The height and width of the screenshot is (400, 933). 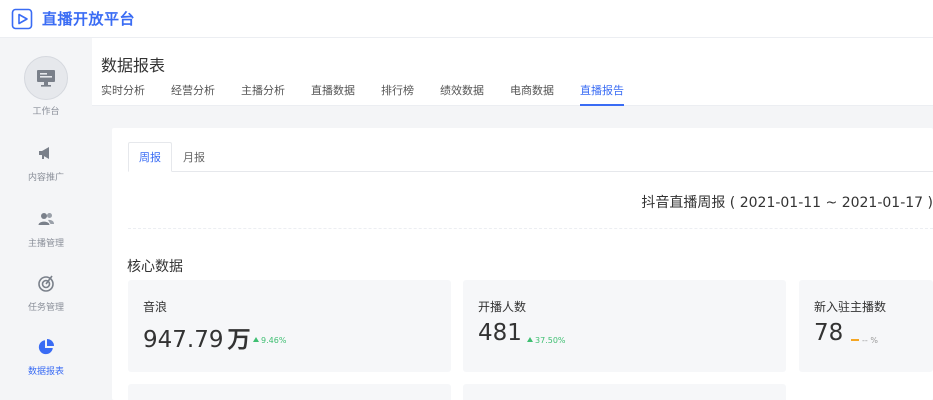 What do you see at coordinates (787, 203) in the screenshot?
I see `report-title: 抖音直播周报 ( 2021-01-11 ~ 2021-01-17 )` at bounding box center [787, 203].